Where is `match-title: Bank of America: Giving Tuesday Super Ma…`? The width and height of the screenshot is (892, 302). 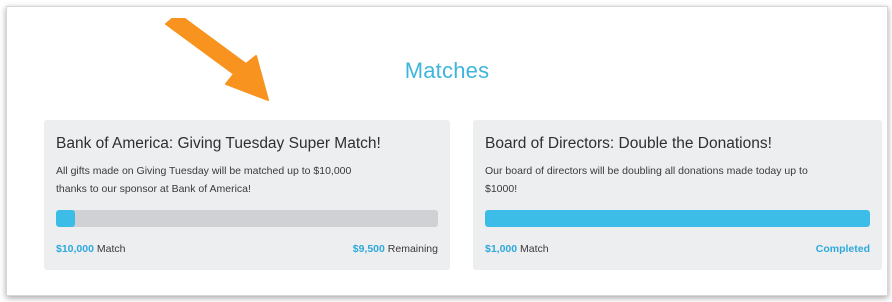 match-title: Bank of America: Giving Tuesday Super Ma… is located at coordinates (218, 143).